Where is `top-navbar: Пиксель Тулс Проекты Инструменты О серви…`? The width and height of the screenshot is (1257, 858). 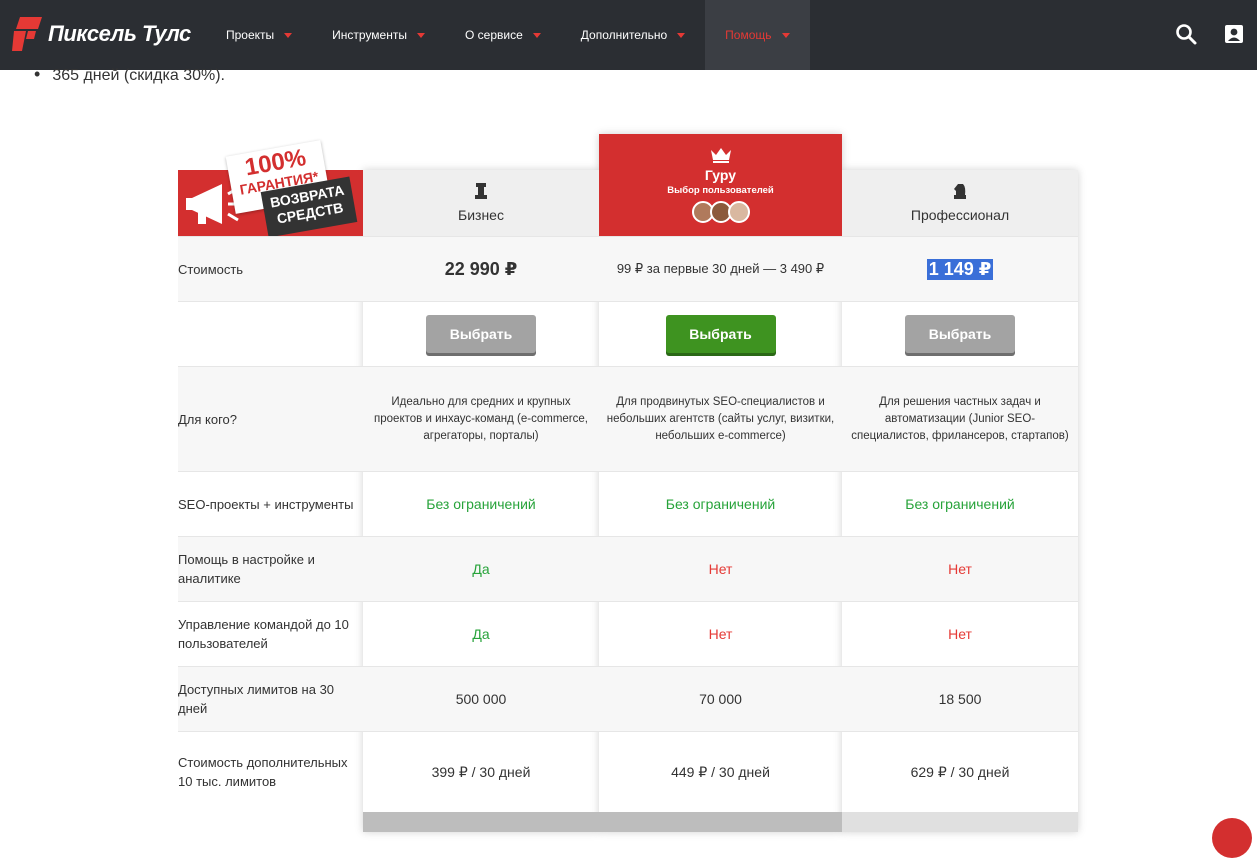
top-navbar: Пиксель Тулс Проекты Инструменты О серви… is located at coordinates (628, 35).